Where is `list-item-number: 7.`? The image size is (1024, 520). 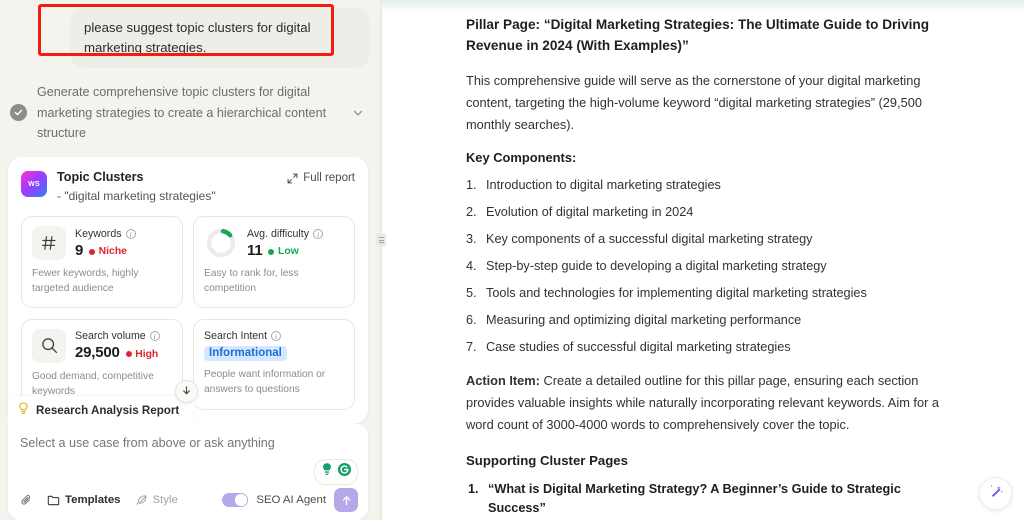
list-item-number: 7. is located at coordinates (471, 346).